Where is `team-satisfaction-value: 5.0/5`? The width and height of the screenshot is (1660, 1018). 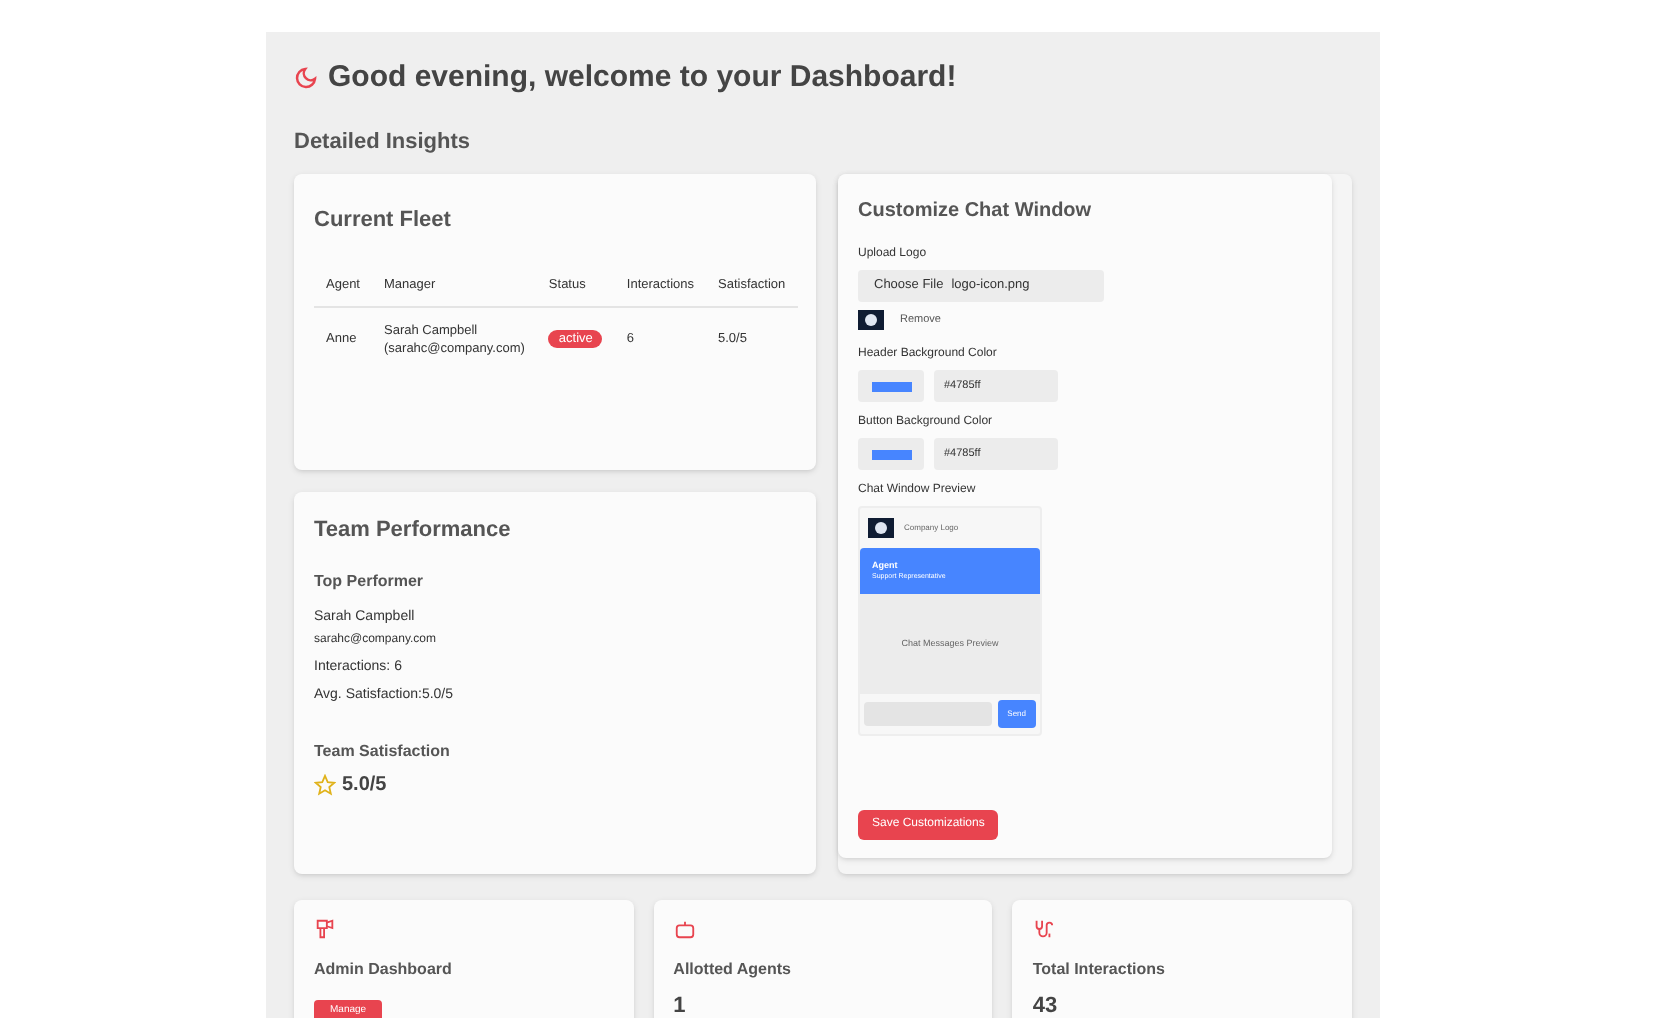 team-satisfaction-value: 5.0/5 is located at coordinates (364, 786).